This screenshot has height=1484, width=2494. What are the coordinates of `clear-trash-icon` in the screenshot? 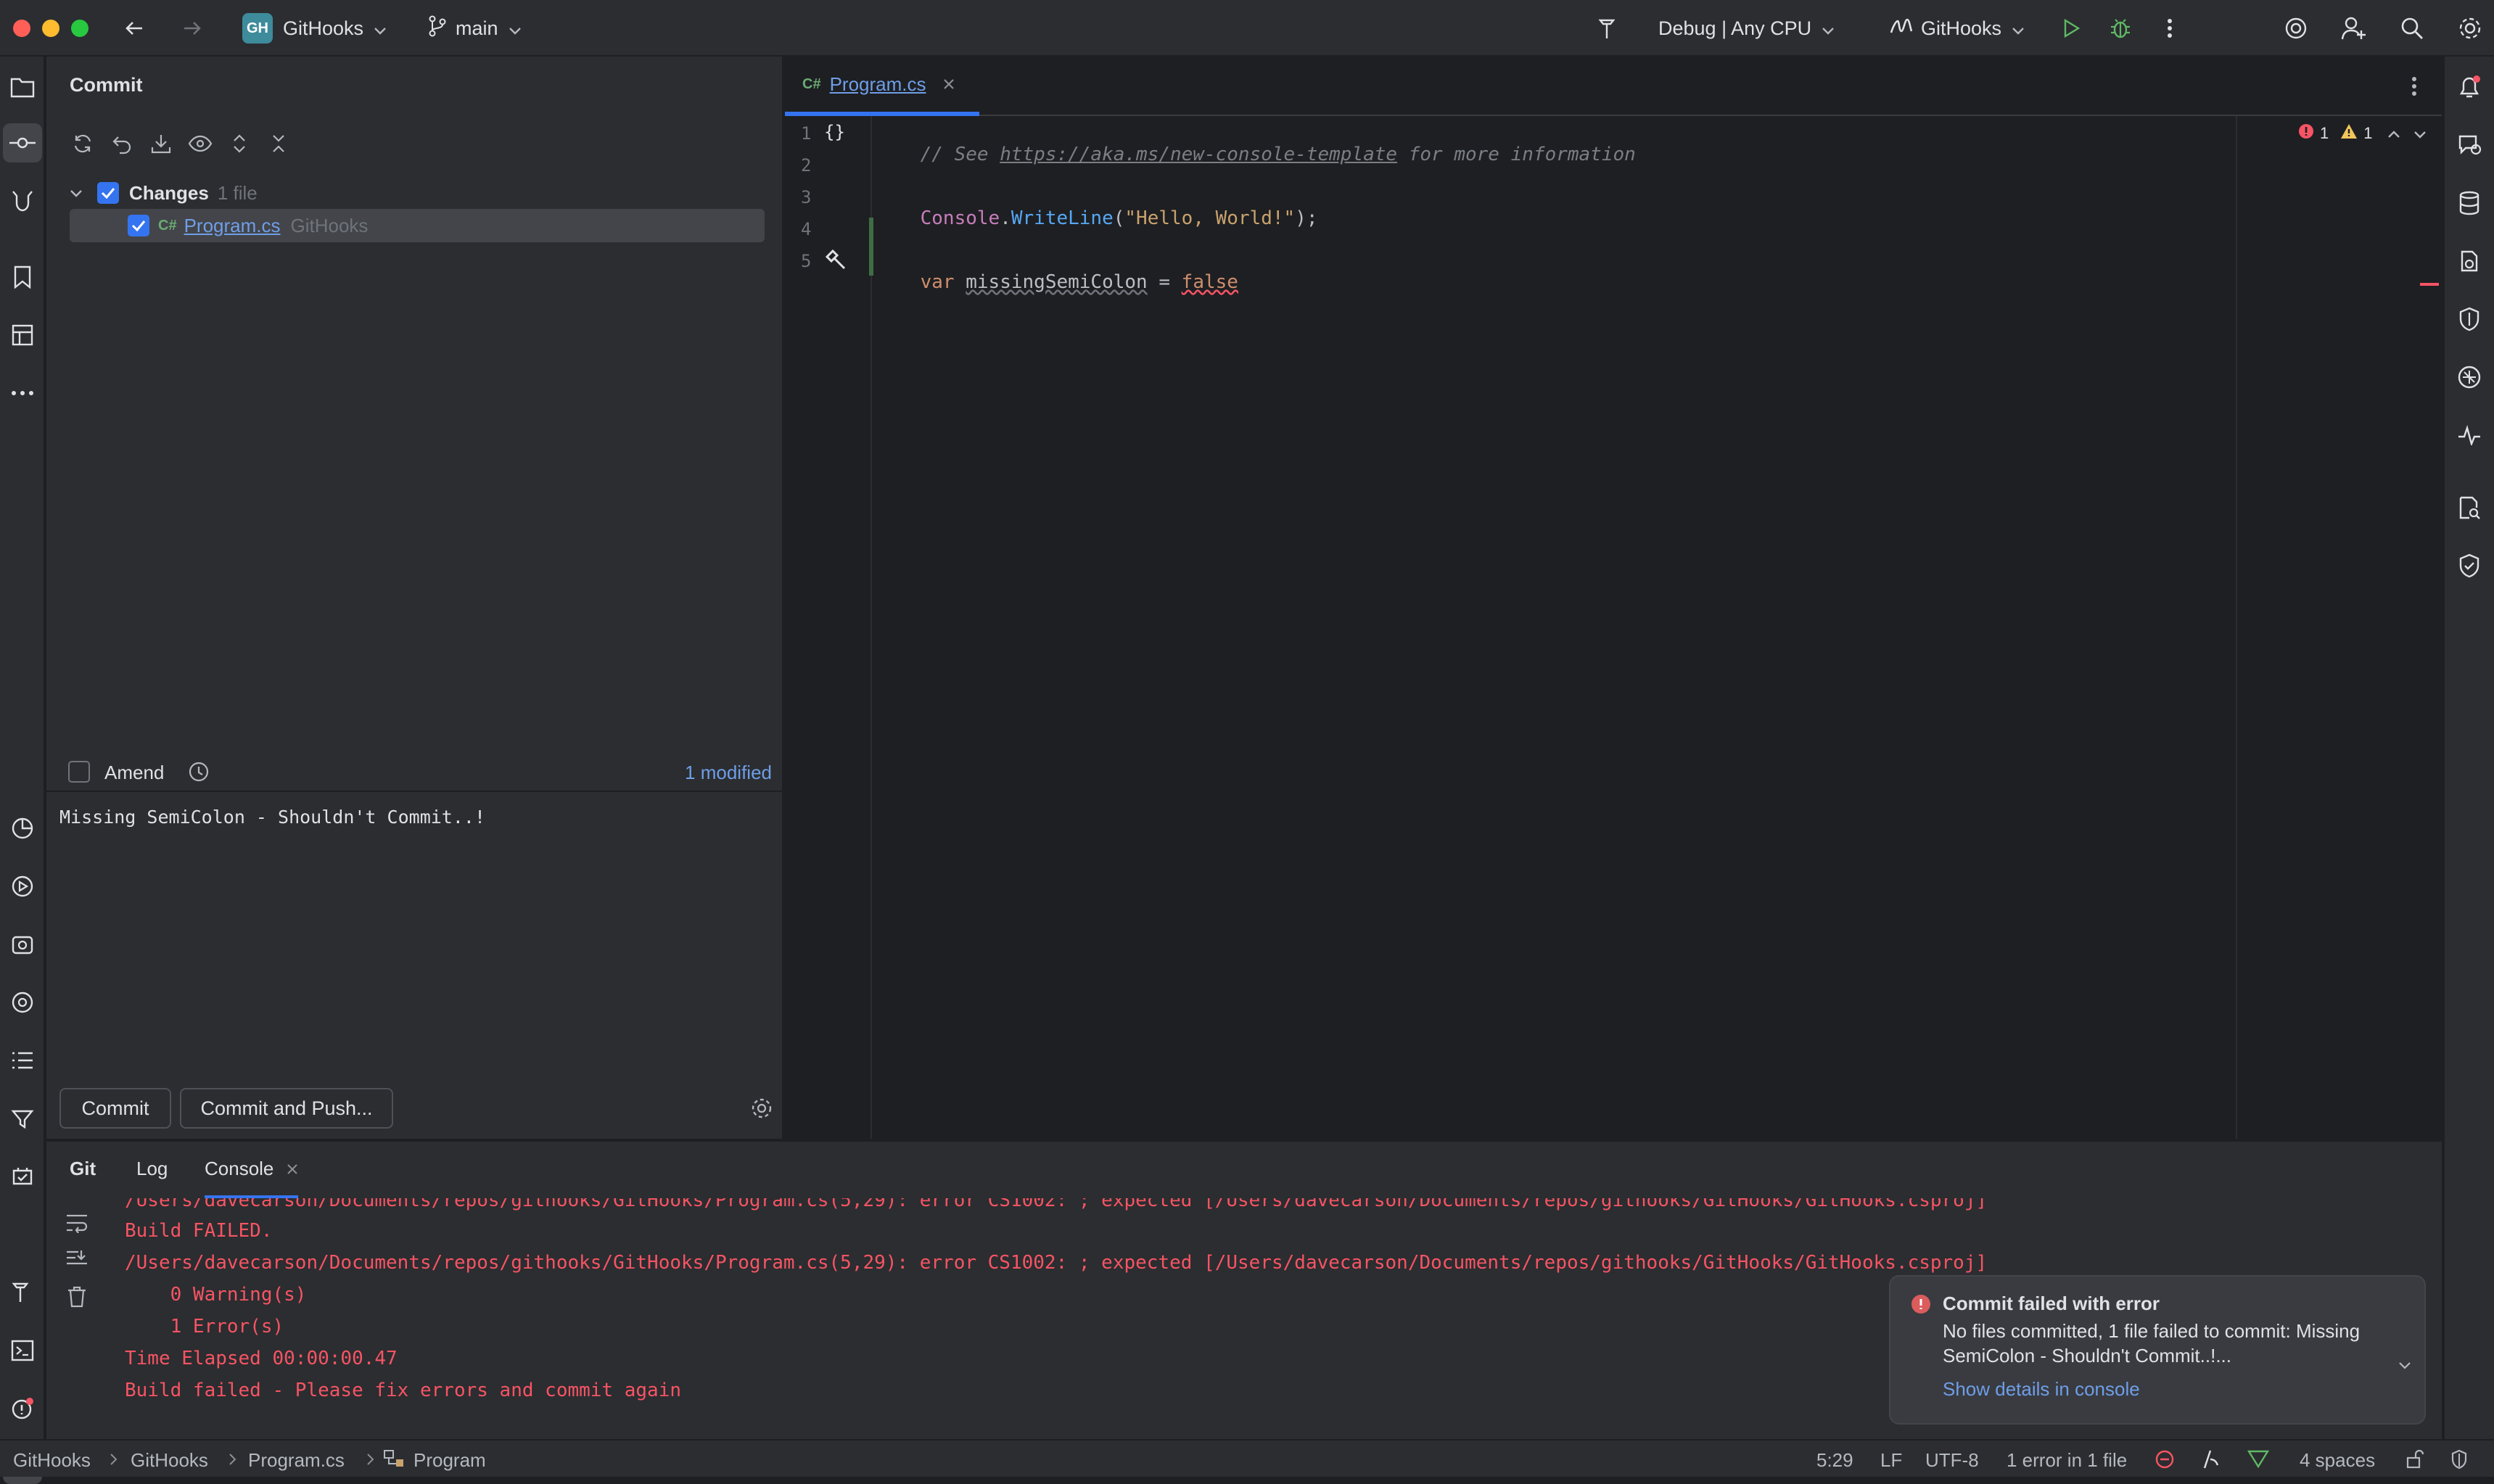 It's located at (77, 1300).